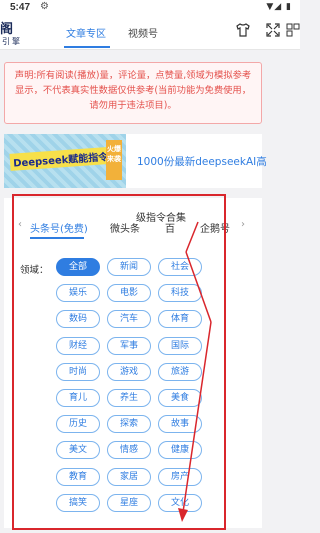 The image size is (320, 533). I want to click on domain-chip: 国际, so click(180, 345).